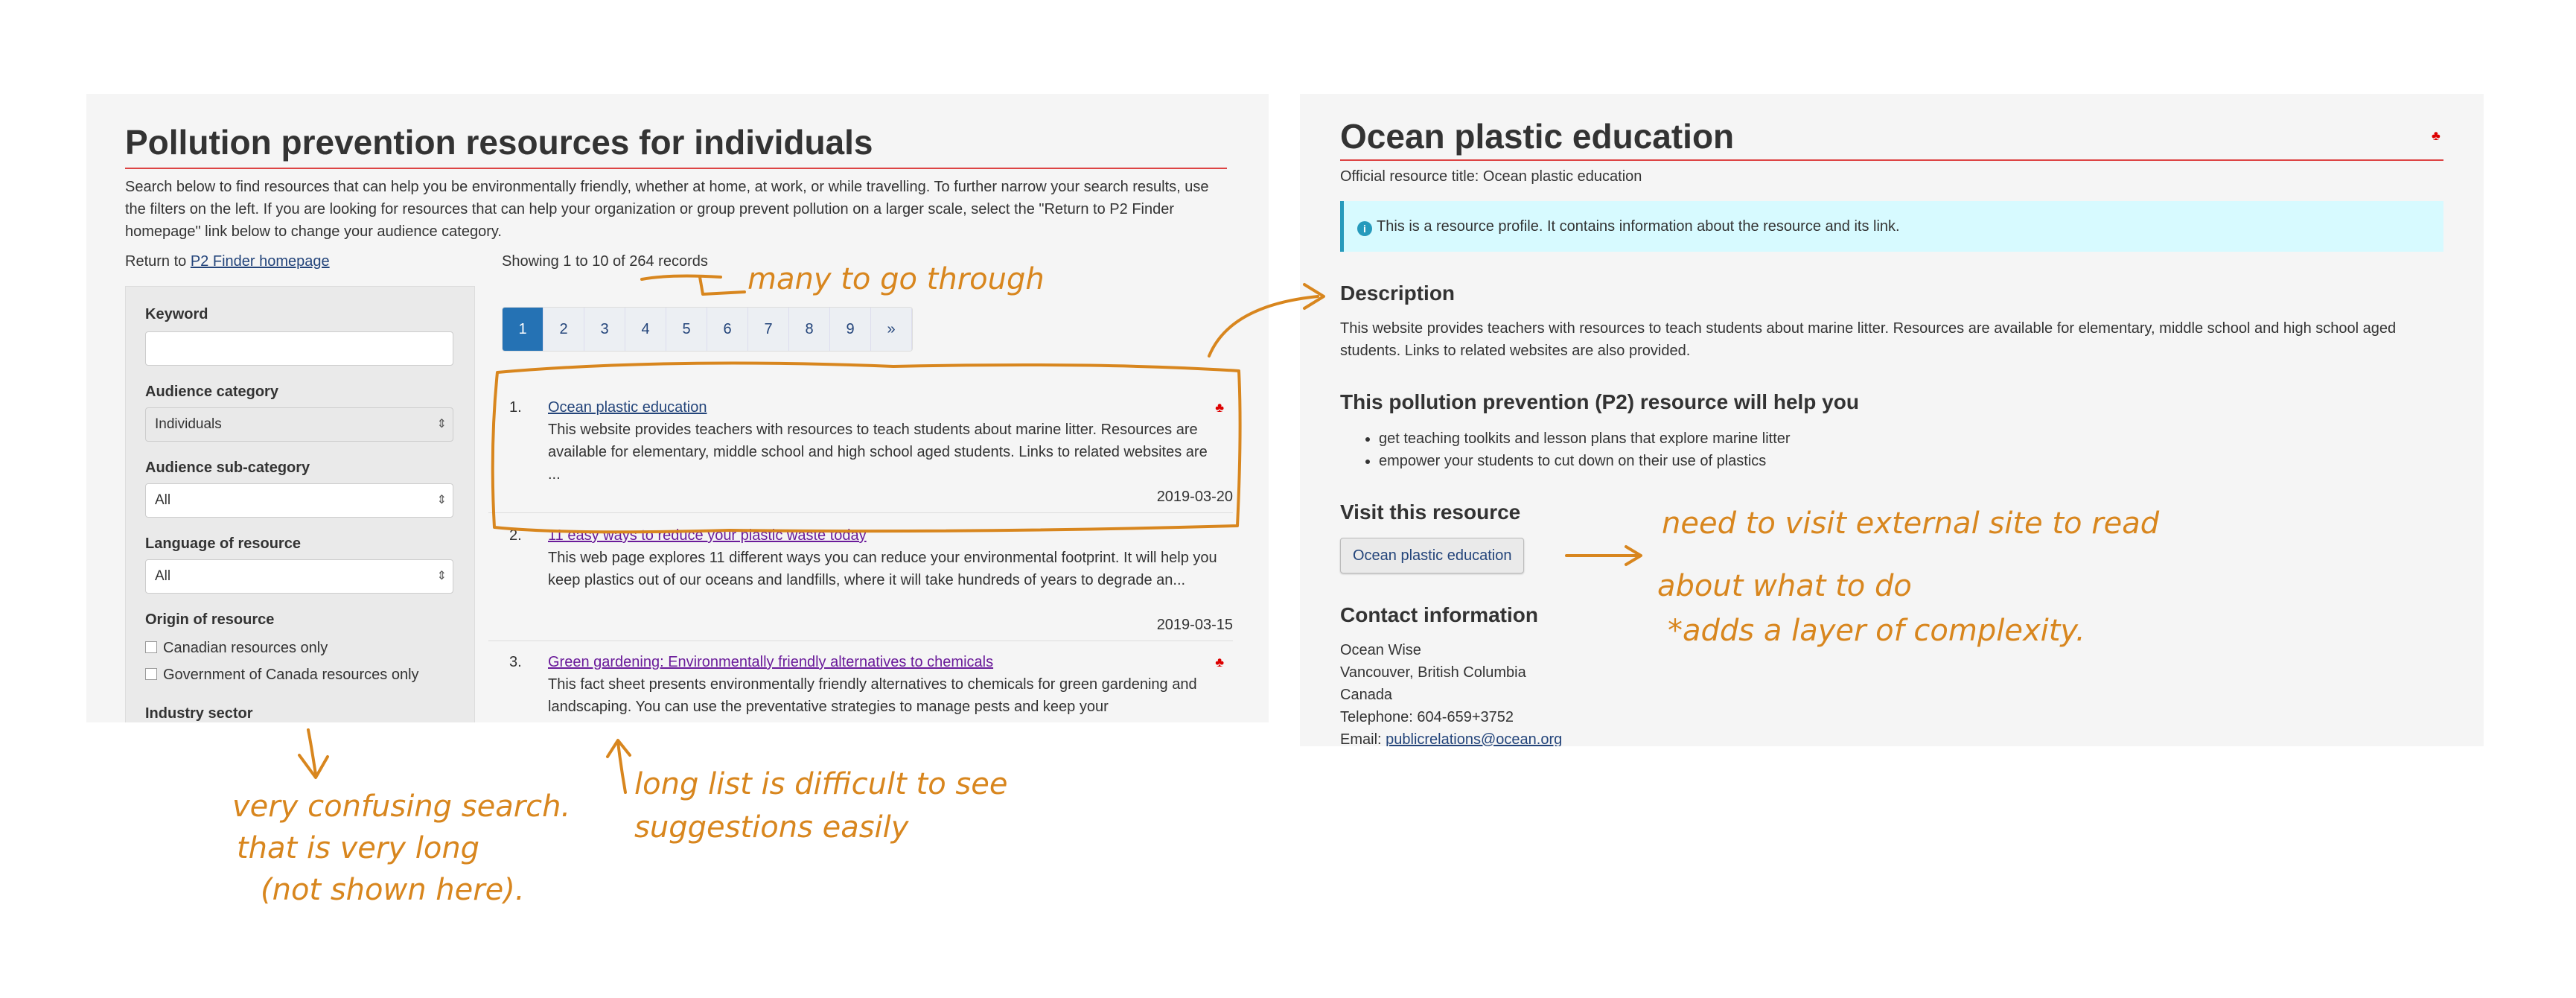 Image resolution: width=2576 pixels, height=998 pixels. I want to click on annotation-search-3: (not shown here)., so click(393, 890).